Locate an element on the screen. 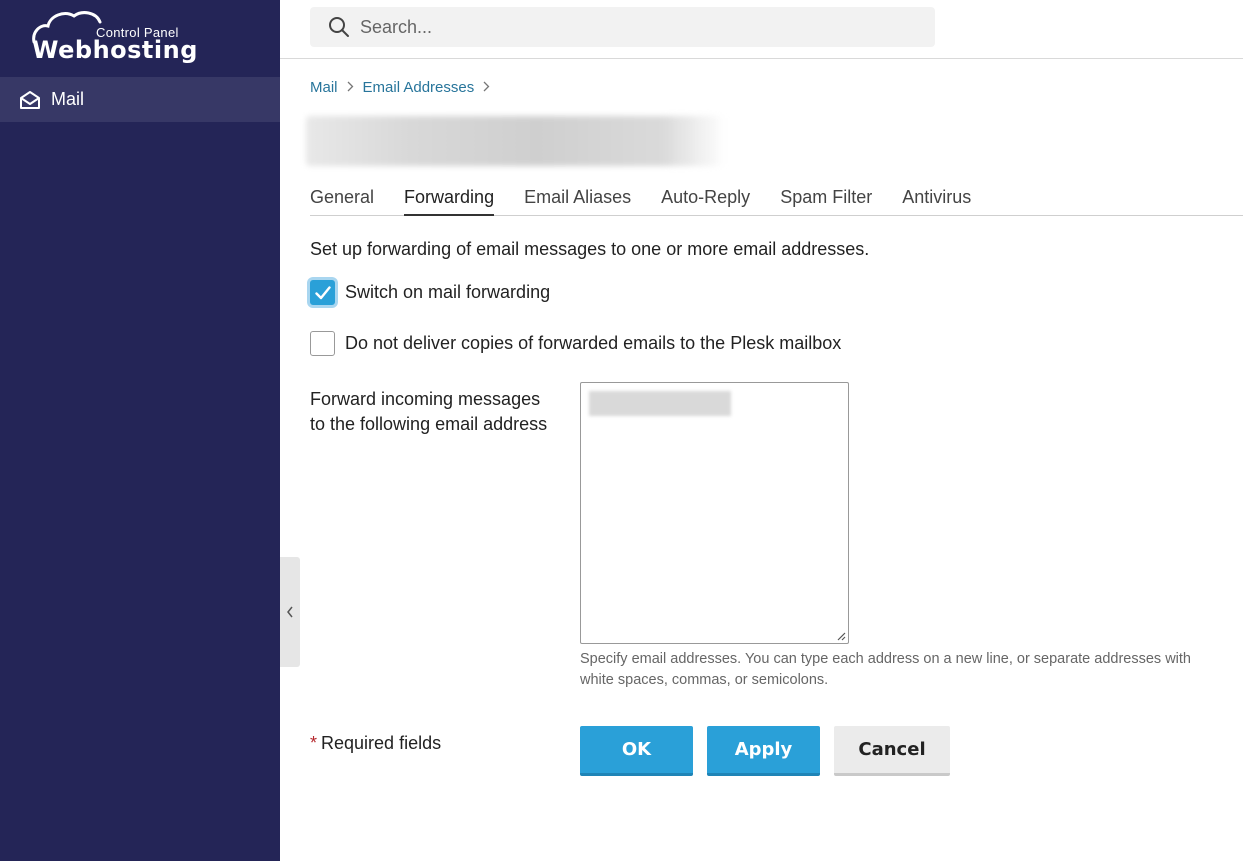 This screenshot has width=1243, height=861. chevron-left-icon is located at coordinates (290, 612).